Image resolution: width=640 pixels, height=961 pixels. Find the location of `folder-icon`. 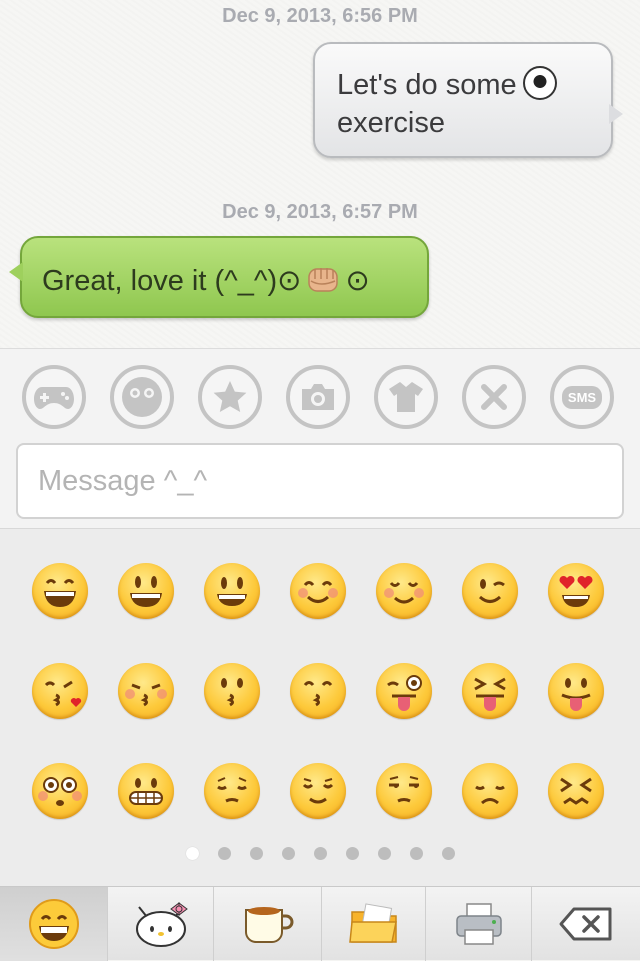

folder-icon is located at coordinates (372, 923).